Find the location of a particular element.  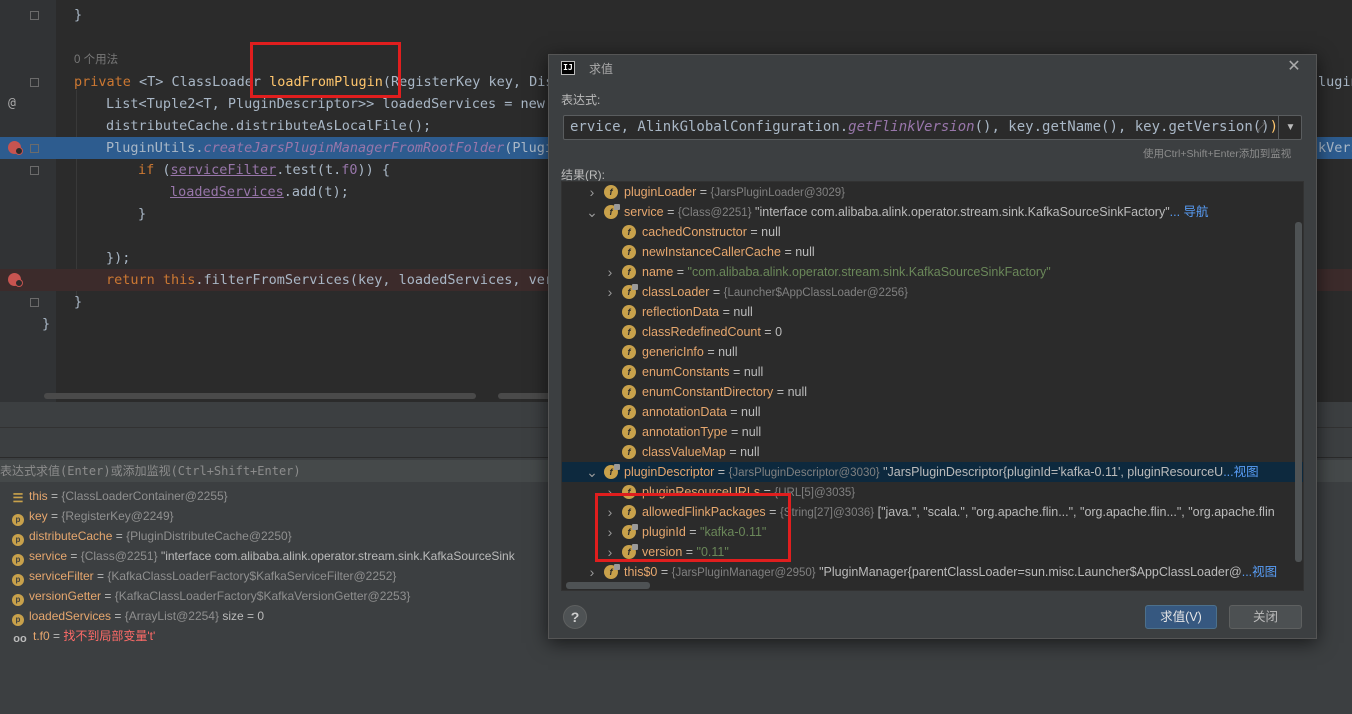

field-name: genericInfo is located at coordinates (673, 352).